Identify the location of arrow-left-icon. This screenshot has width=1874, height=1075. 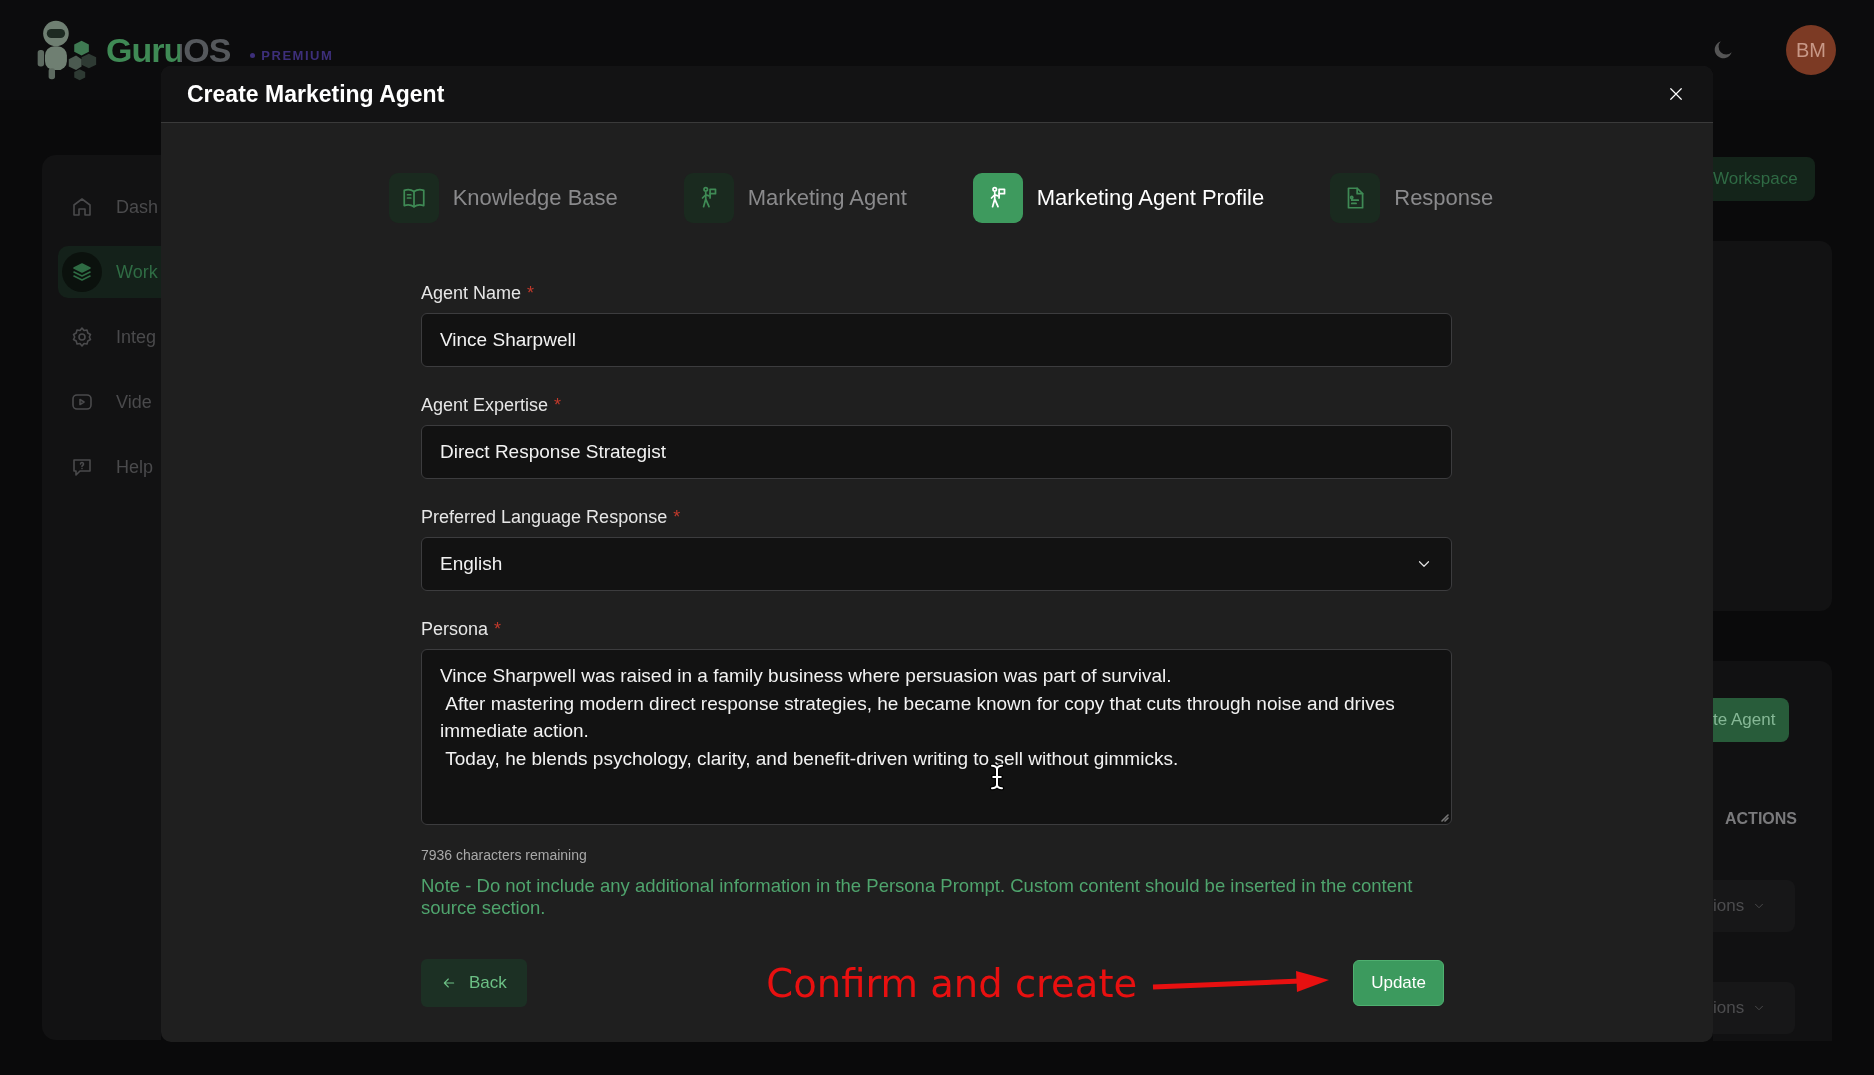
(449, 983).